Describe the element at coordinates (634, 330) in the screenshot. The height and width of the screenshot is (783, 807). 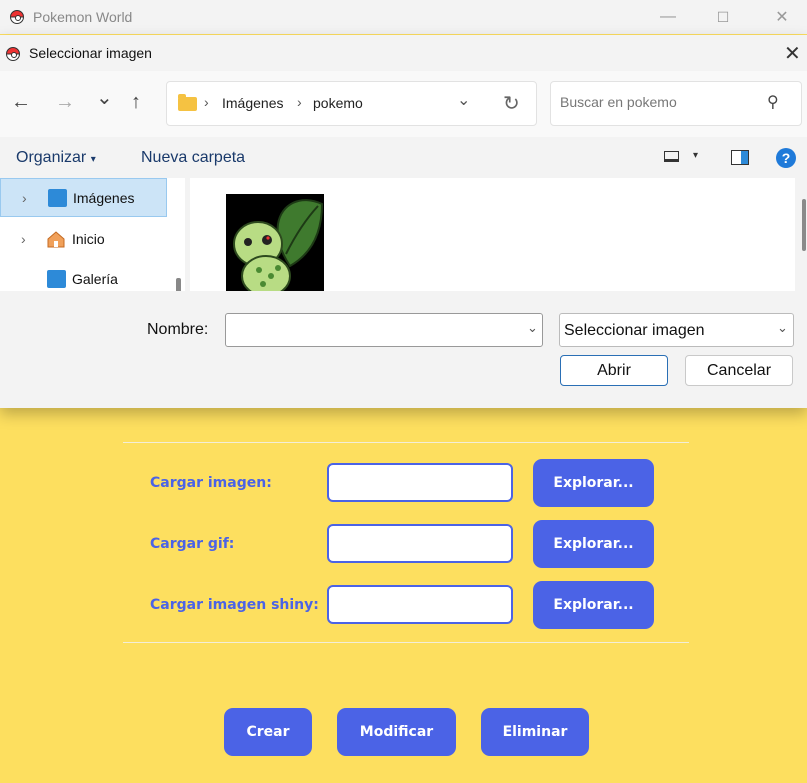
I see `filetype-value: Seleccionar imagen` at that location.